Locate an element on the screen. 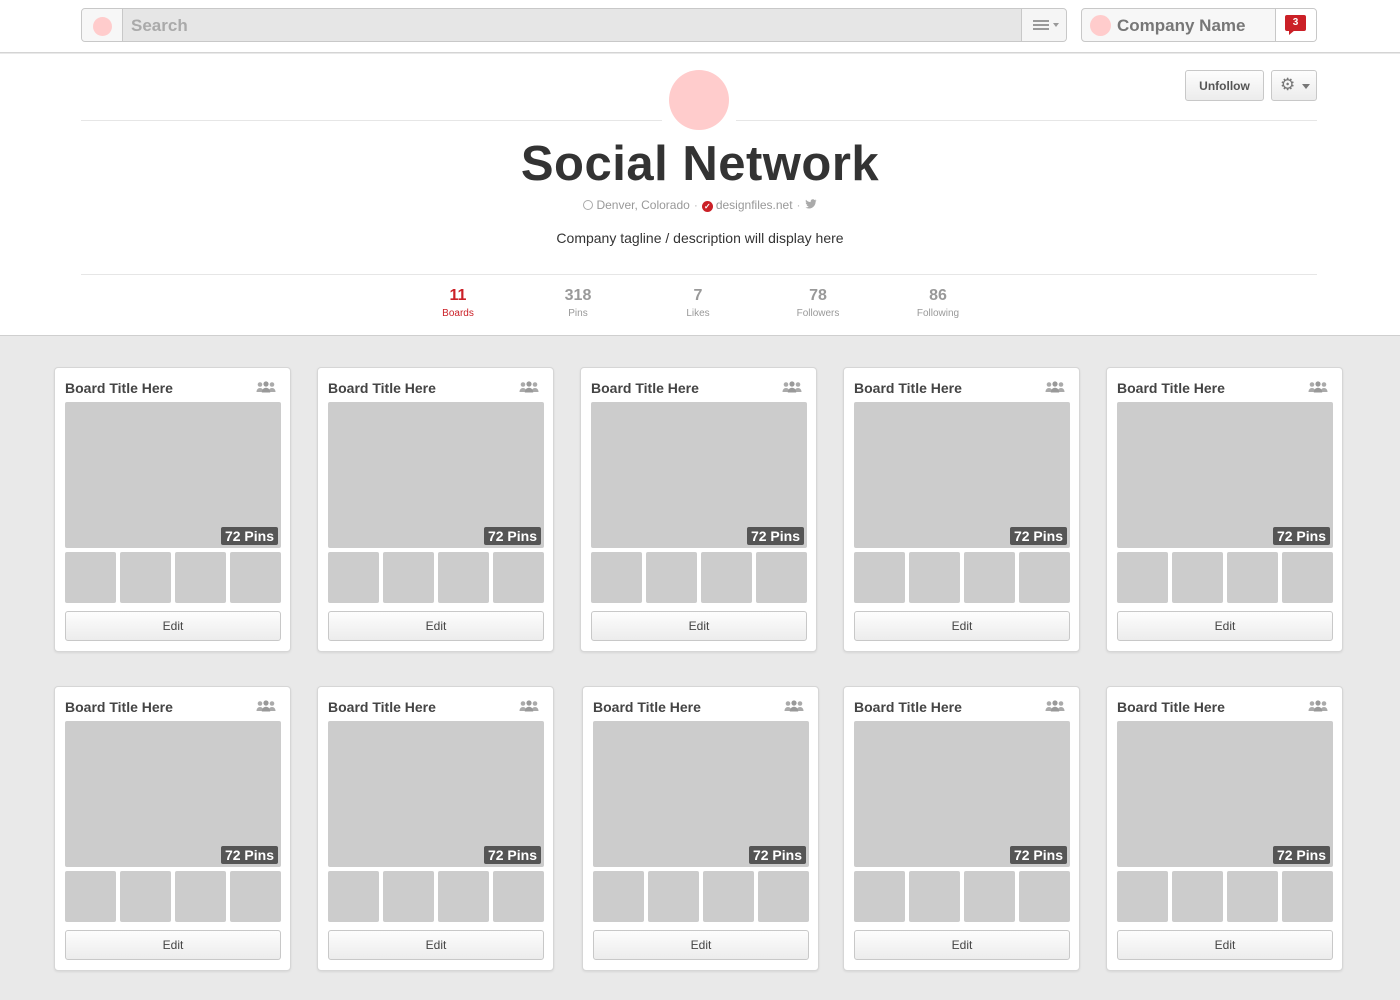  menu-icon is located at coordinates (1041, 25).